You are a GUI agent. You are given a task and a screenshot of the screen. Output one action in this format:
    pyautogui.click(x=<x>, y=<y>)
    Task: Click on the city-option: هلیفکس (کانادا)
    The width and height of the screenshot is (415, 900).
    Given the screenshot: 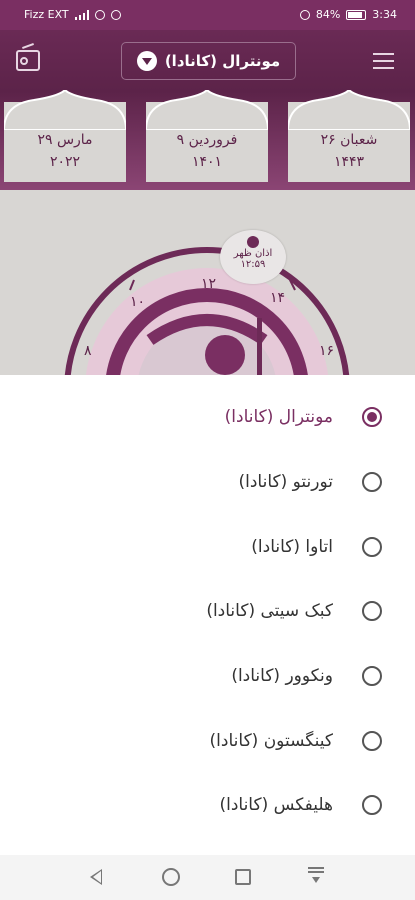 What is the action you would take?
    pyautogui.click(x=207, y=805)
    